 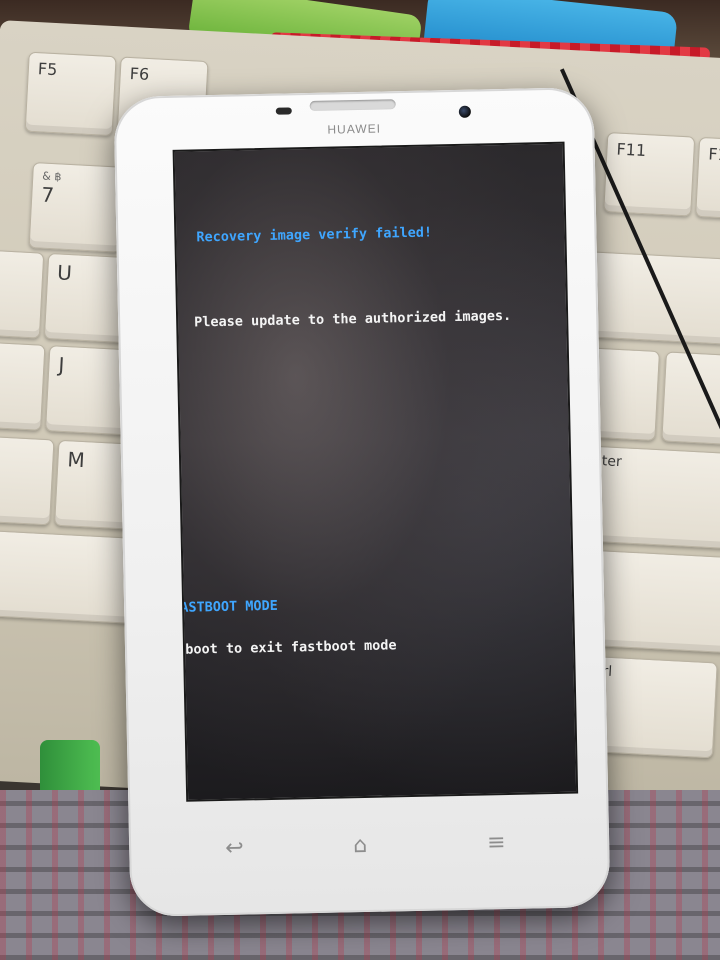 I want to click on earpiece-speaker, so click(x=352, y=105).